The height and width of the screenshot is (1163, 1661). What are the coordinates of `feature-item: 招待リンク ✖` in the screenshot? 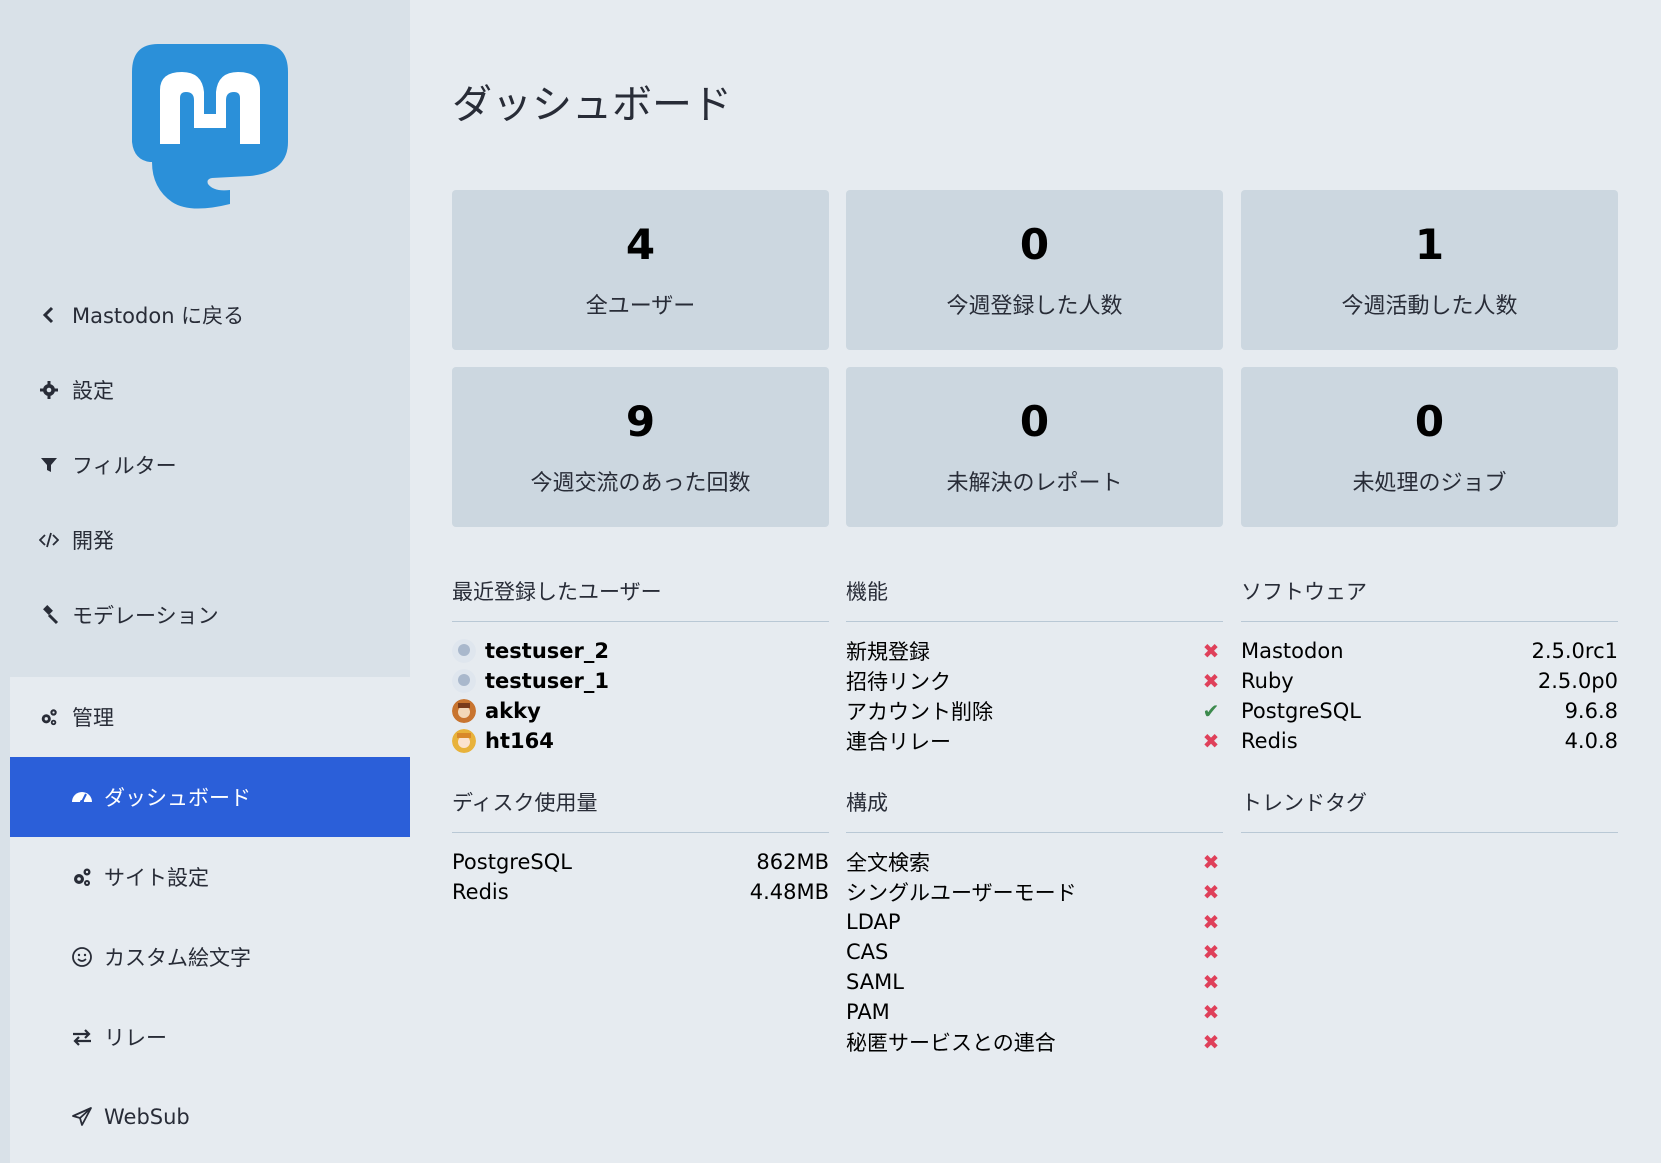 It's located at (1034, 681).